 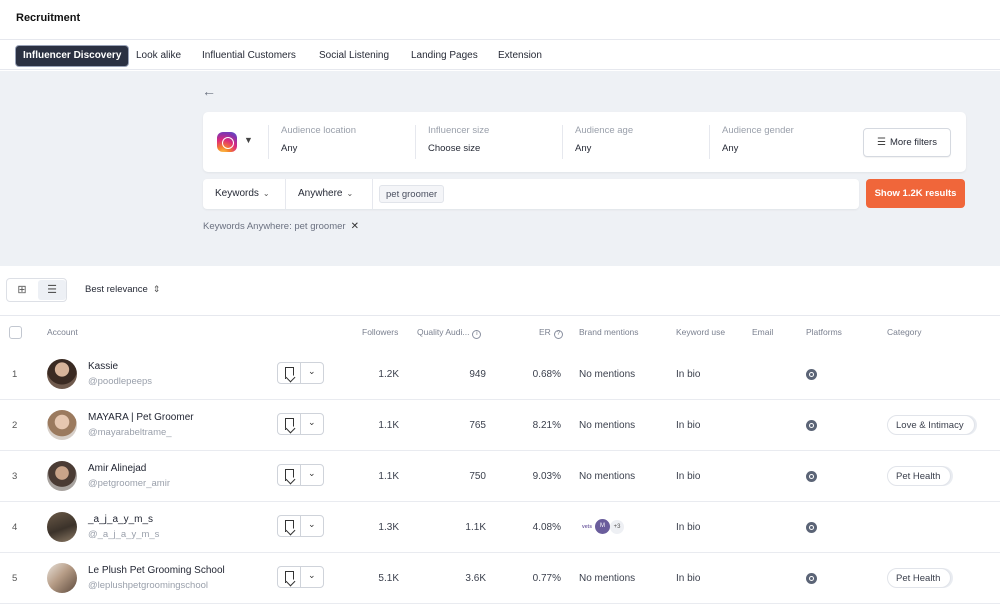 What do you see at coordinates (116, 289) in the screenshot?
I see `sort-label: Best relevance` at bounding box center [116, 289].